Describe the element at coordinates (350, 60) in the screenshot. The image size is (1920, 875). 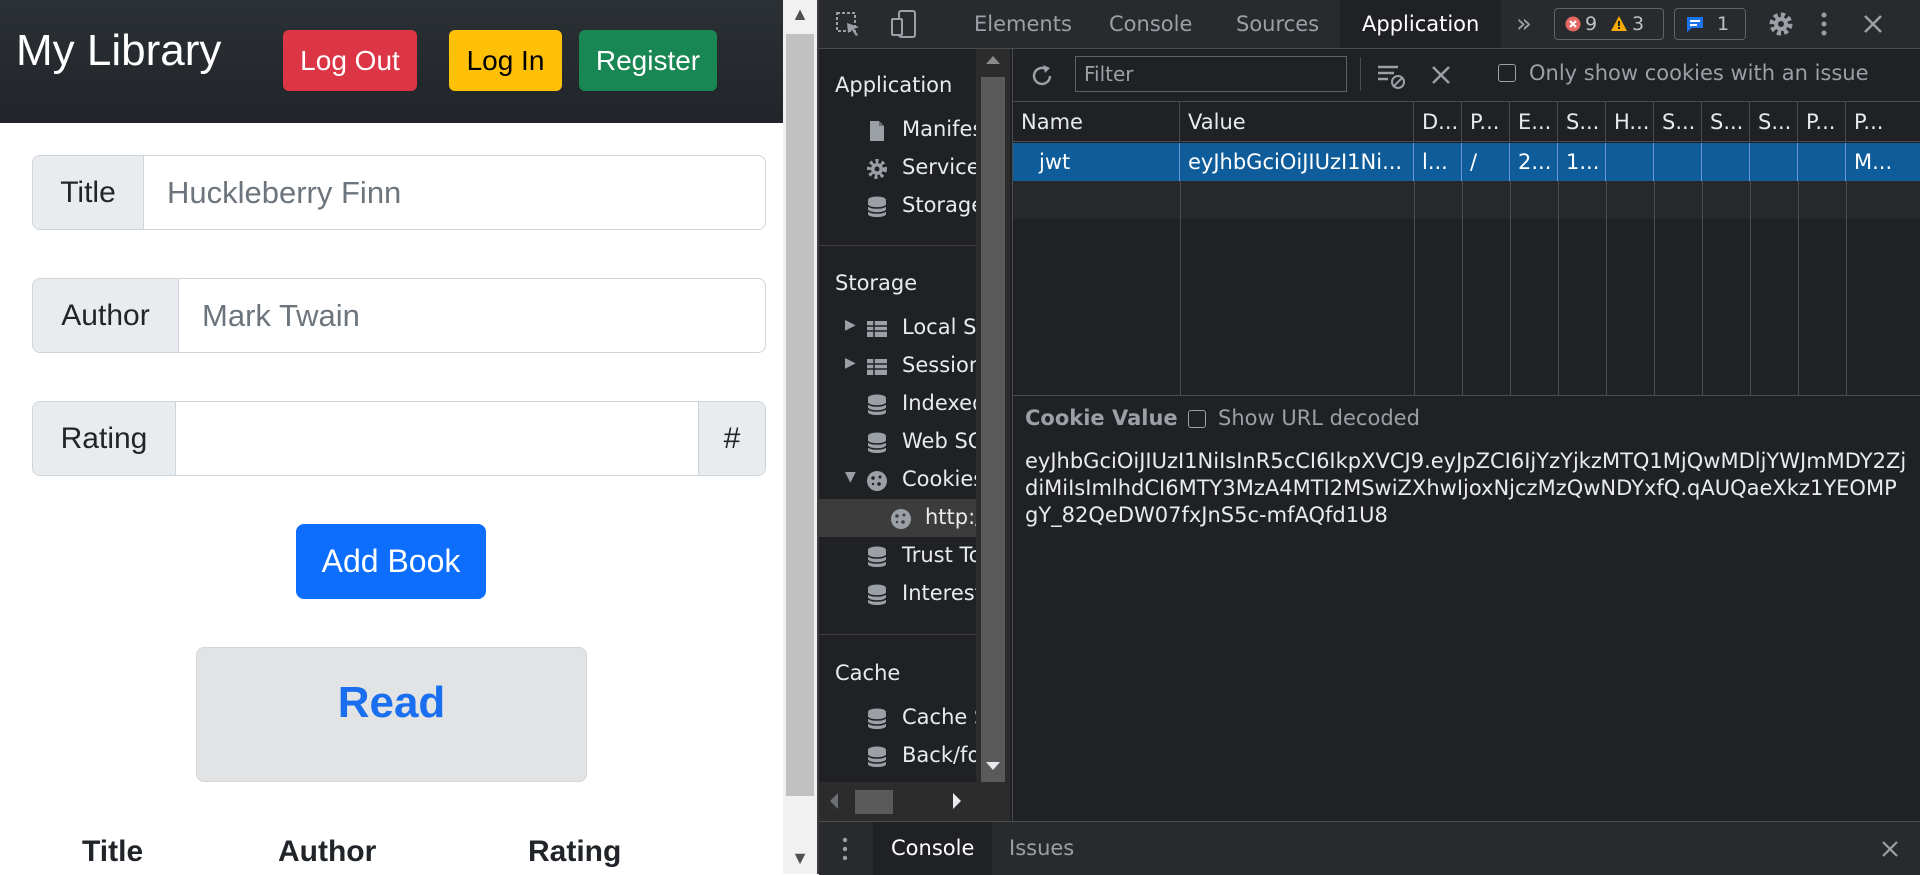
I see `logout-button: Log Out` at that location.